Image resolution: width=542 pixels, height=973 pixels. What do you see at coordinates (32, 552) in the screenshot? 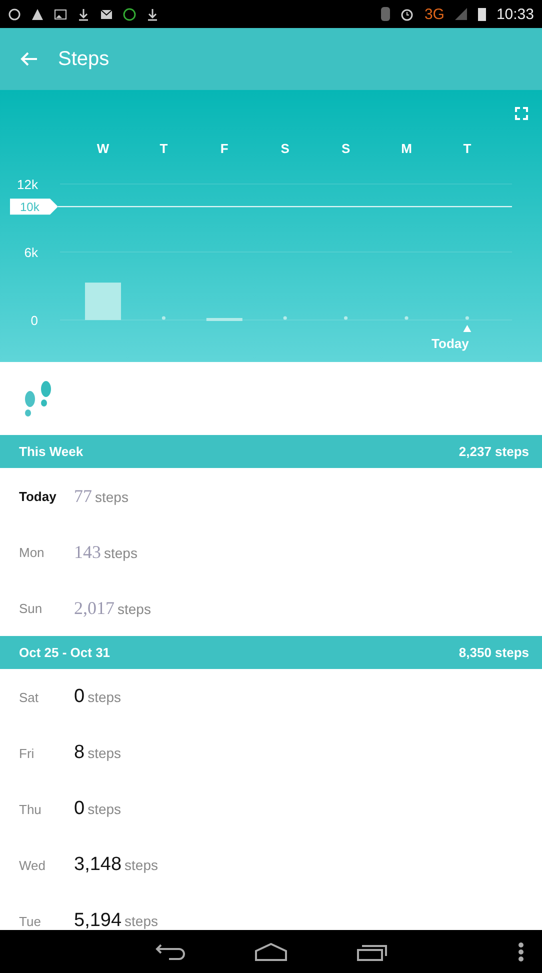
I see `day-name: Mon` at bounding box center [32, 552].